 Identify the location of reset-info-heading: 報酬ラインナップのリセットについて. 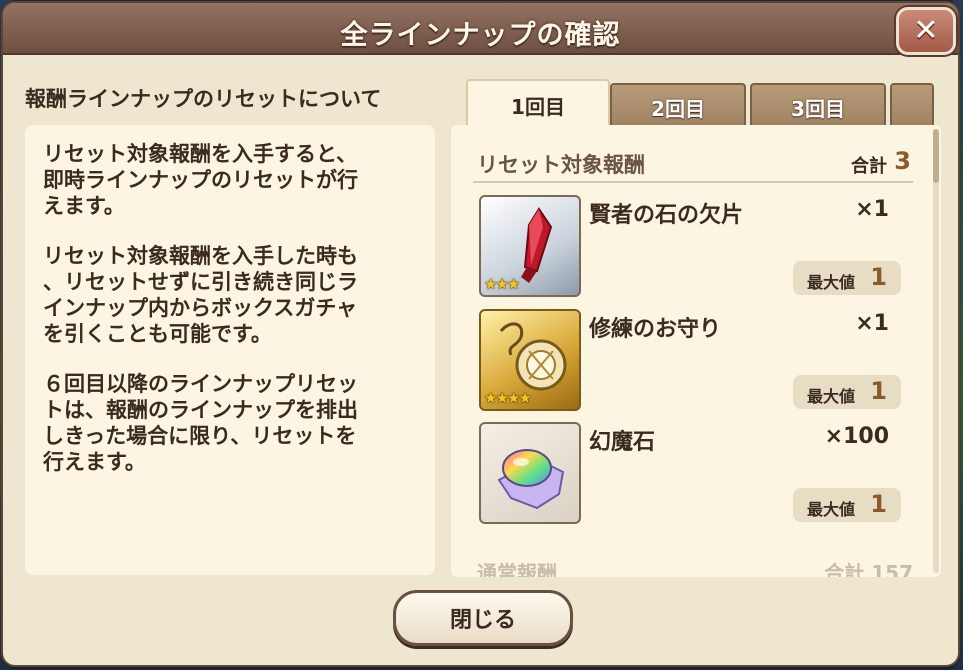
(203, 99).